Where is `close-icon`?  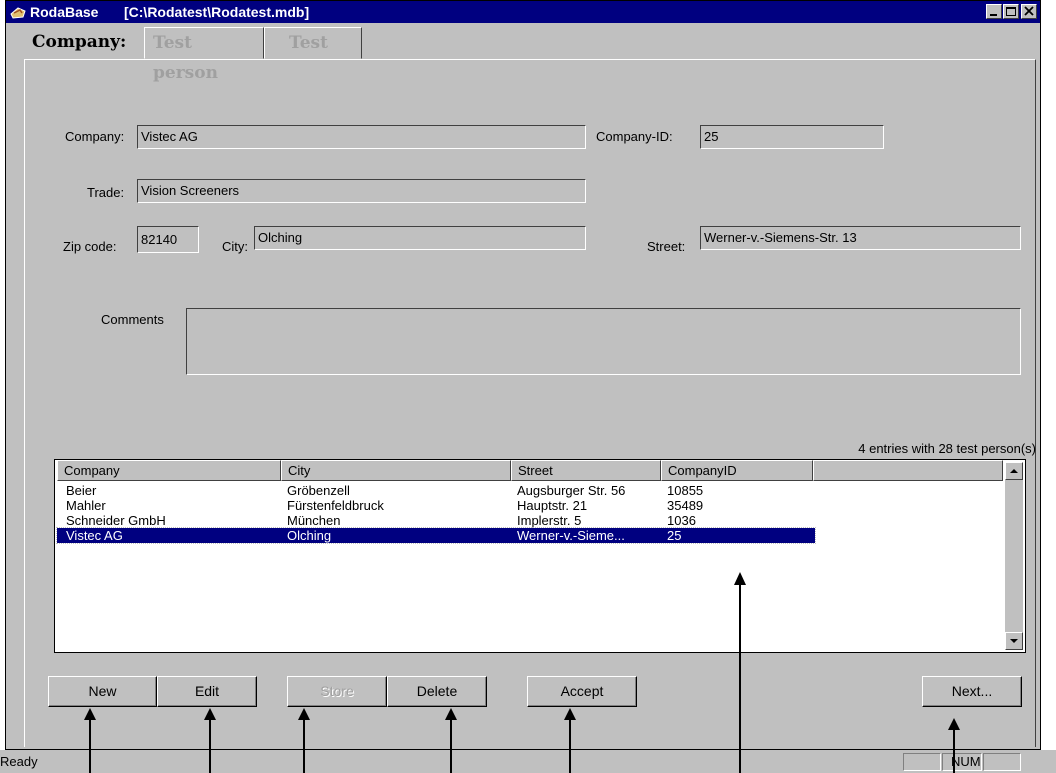 close-icon is located at coordinates (1029, 11).